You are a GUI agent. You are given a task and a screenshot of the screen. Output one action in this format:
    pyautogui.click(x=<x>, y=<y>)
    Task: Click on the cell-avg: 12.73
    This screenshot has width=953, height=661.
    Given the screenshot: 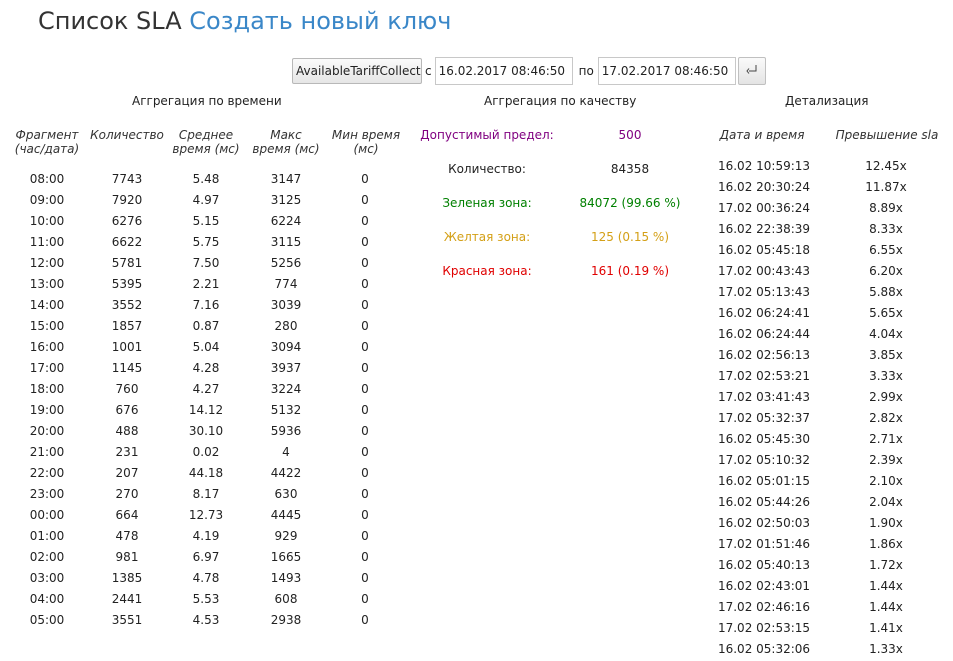 What is the action you would take?
    pyautogui.click(x=206, y=515)
    